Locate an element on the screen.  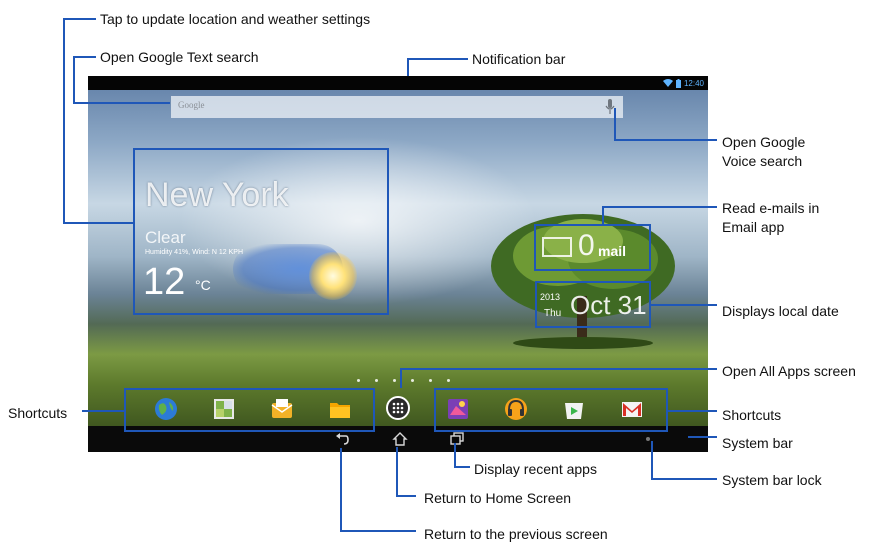
weather-highlight-box is located at coordinates (261, 231).